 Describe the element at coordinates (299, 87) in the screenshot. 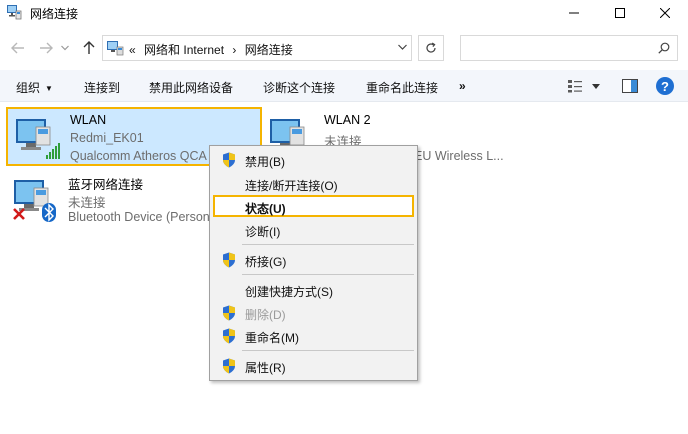

I see `diagnose-button: 诊断这个连接` at that location.